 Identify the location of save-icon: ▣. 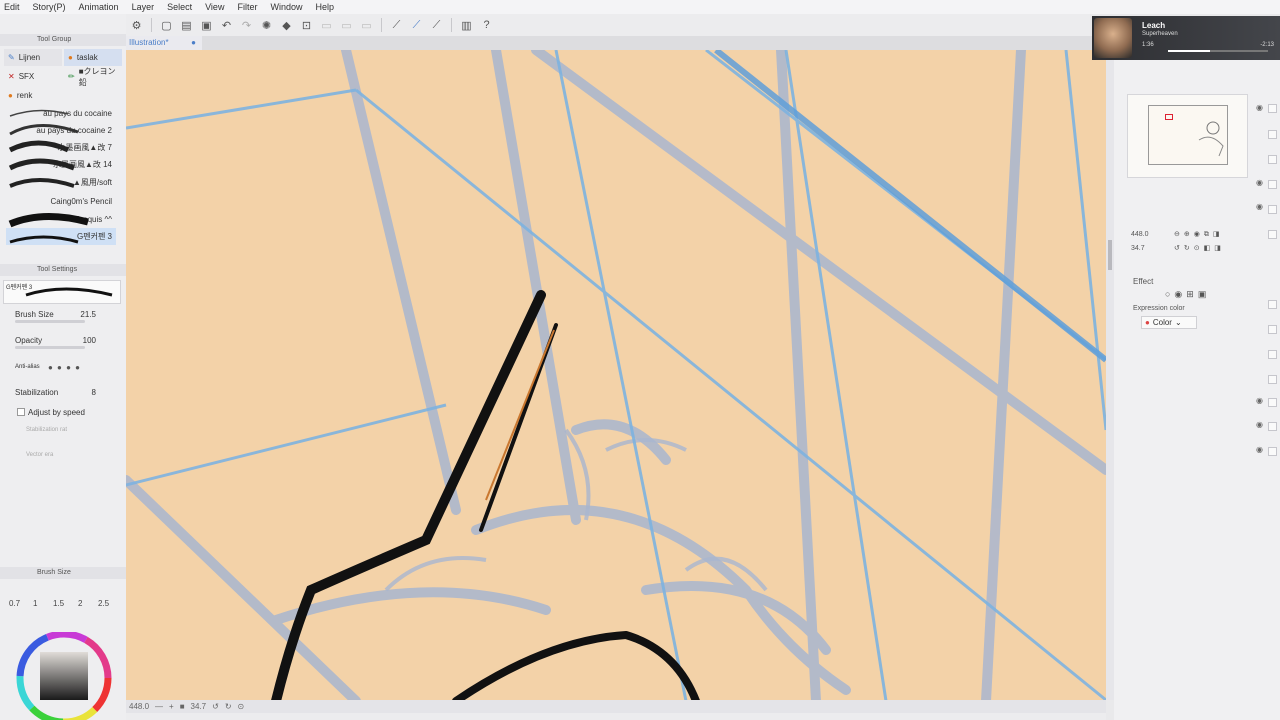
(206, 25).